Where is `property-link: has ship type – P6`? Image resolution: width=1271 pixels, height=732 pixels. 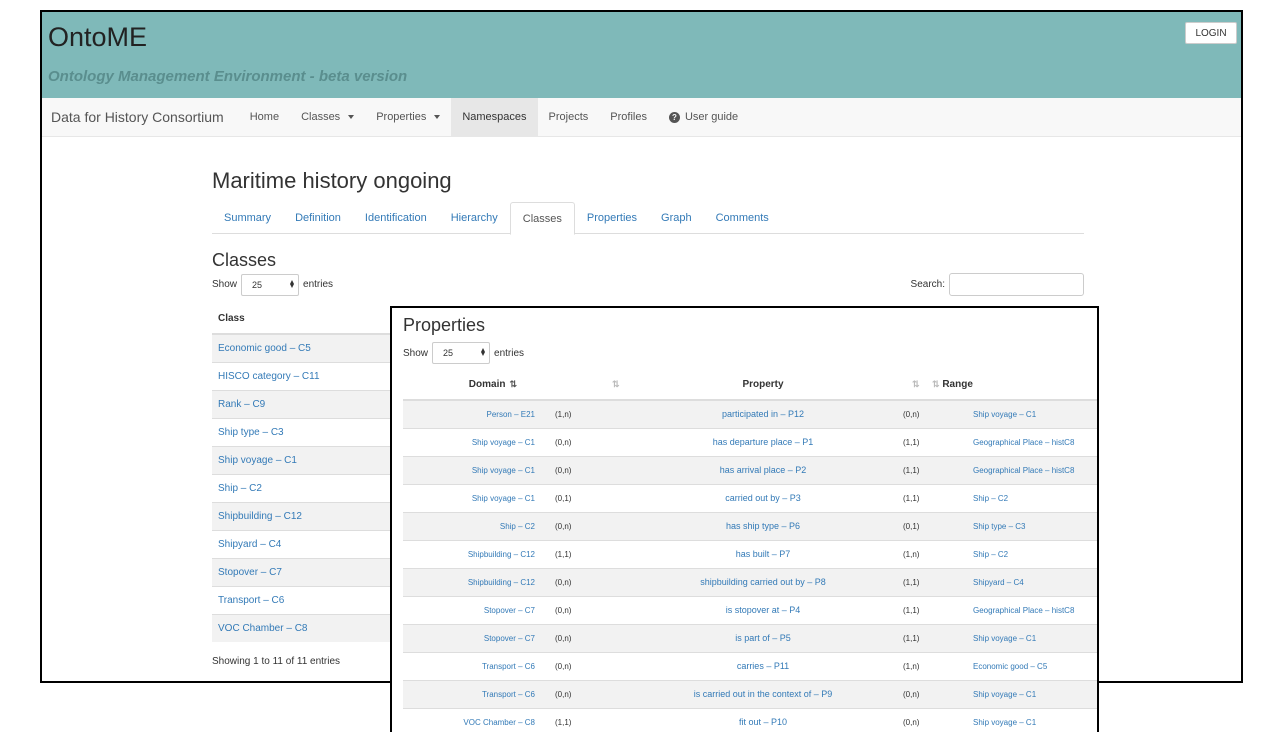 property-link: has ship type – P6 is located at coordinates (763, 525).